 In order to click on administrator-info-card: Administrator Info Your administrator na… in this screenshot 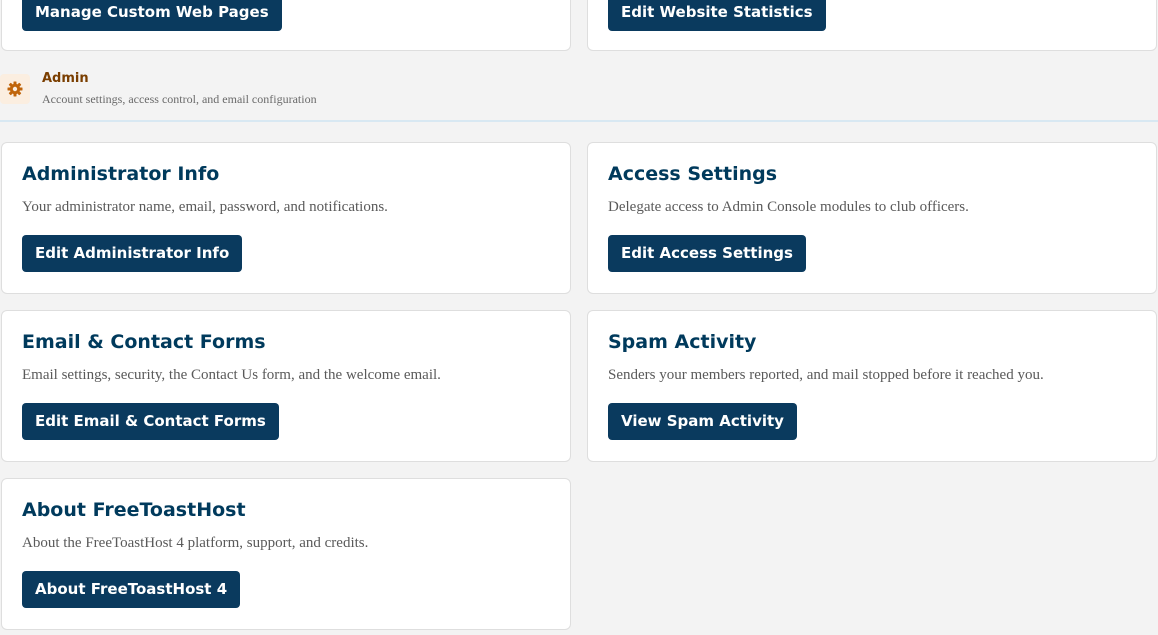, I will do `click(286, 218)`.